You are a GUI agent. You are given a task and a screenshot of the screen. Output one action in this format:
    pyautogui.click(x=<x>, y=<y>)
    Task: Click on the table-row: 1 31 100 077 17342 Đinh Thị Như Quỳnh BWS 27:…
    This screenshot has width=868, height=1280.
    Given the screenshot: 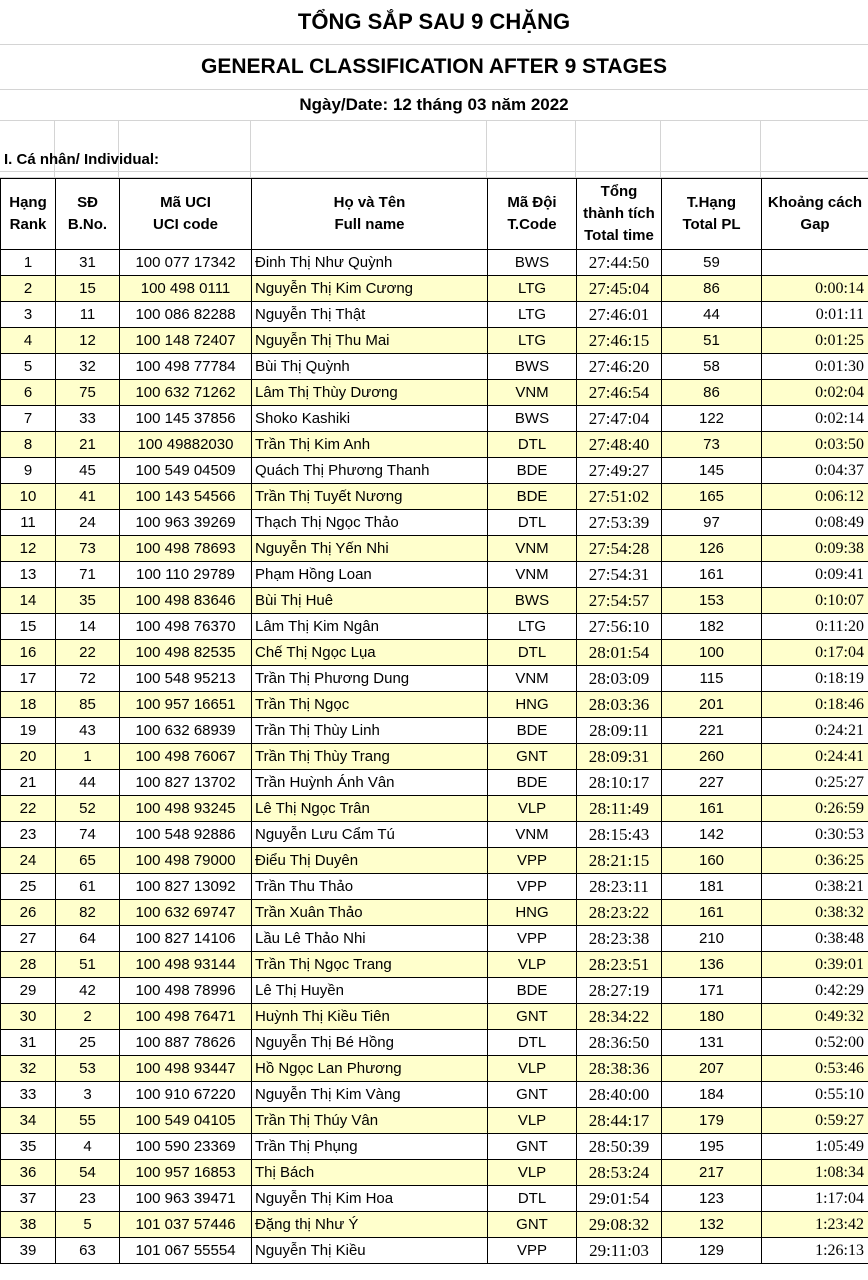 What is the action you would take?
    pyautogui.click(x=434, y=262)
    